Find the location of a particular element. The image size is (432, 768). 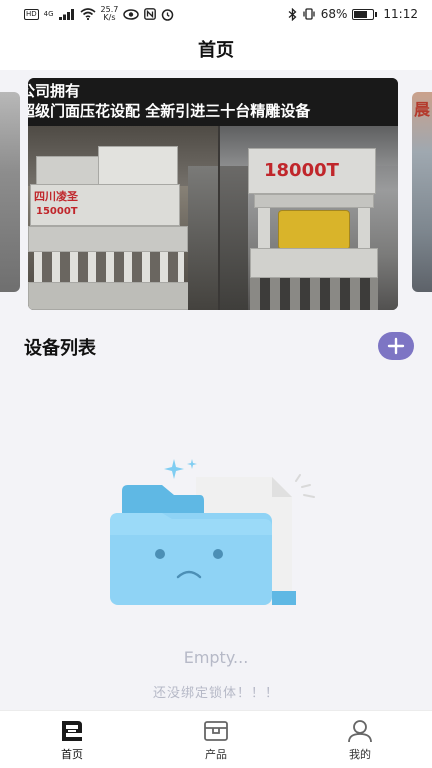

battery-percent: 68% is located at coordinates (334, 14).